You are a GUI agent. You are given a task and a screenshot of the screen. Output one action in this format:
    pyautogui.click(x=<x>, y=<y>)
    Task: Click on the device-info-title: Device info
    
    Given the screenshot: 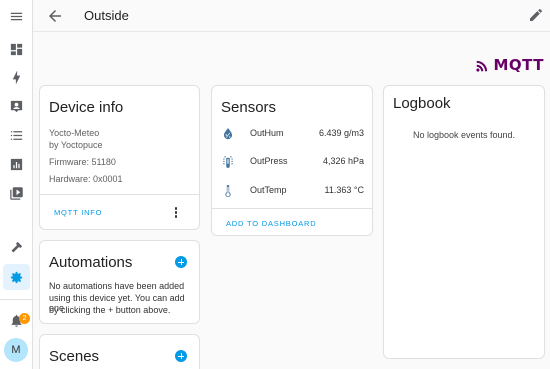 What is the action you would take?
    pyautogui.click(x=86, y=107)
    